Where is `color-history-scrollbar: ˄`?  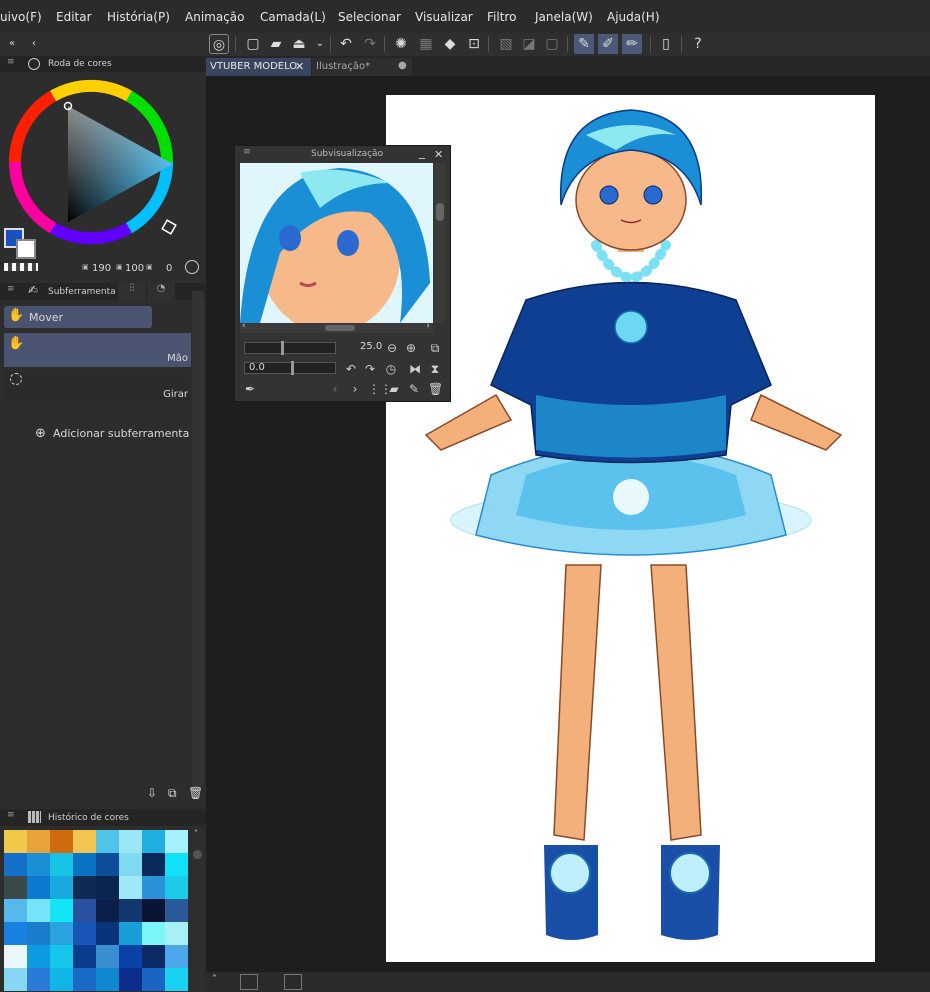
color-history-scrollbar: ˄ is located at coordinates (198, 910).